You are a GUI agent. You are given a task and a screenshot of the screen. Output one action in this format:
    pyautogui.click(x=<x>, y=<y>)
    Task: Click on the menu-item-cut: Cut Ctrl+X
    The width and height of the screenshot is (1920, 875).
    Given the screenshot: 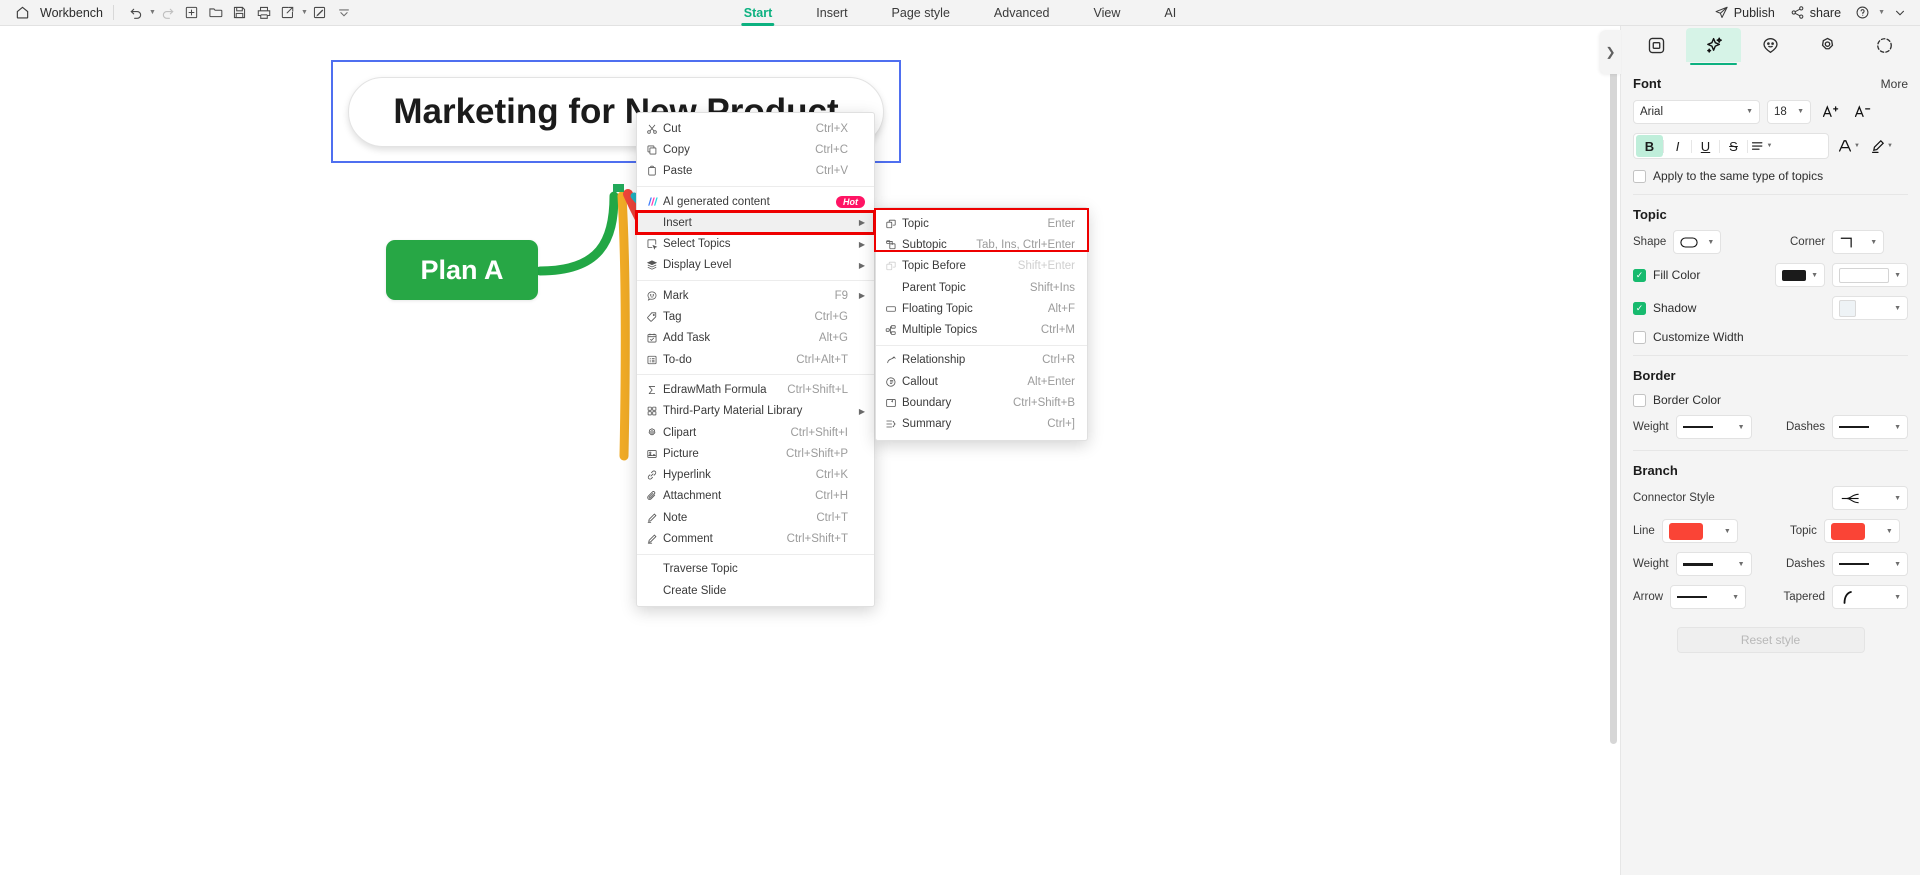 What is the action you would take?
    pyautogui.click(x=755, y=128)
    